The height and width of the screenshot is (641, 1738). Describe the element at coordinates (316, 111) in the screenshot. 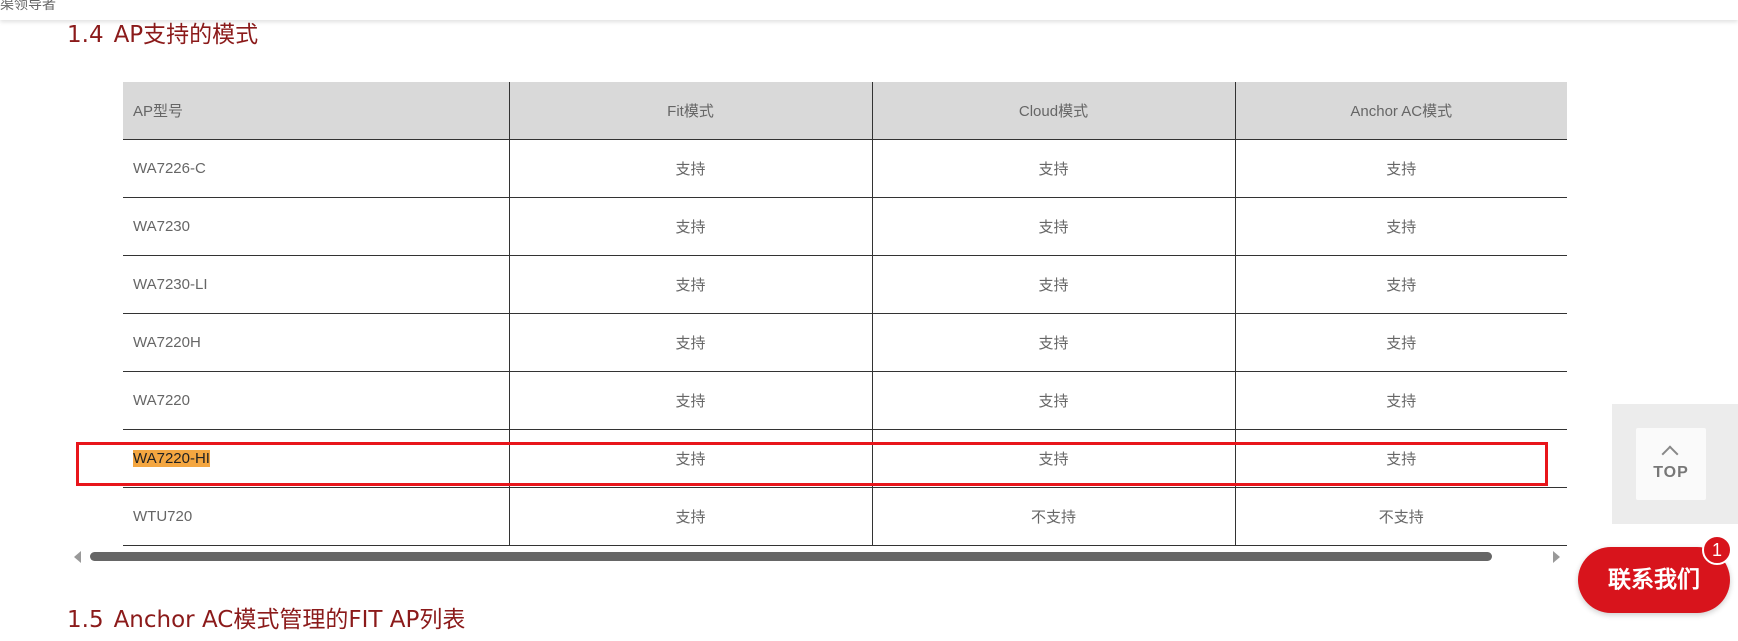

I see `column-header-ap-model: AP型号` at that location.